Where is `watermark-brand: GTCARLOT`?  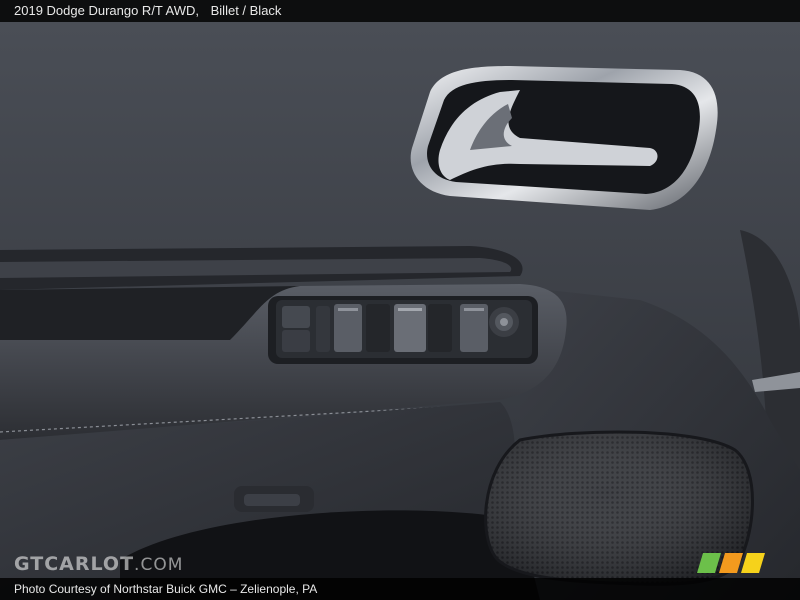 watermark-brand: GTCARLOT is located at coordinates (74, 564).